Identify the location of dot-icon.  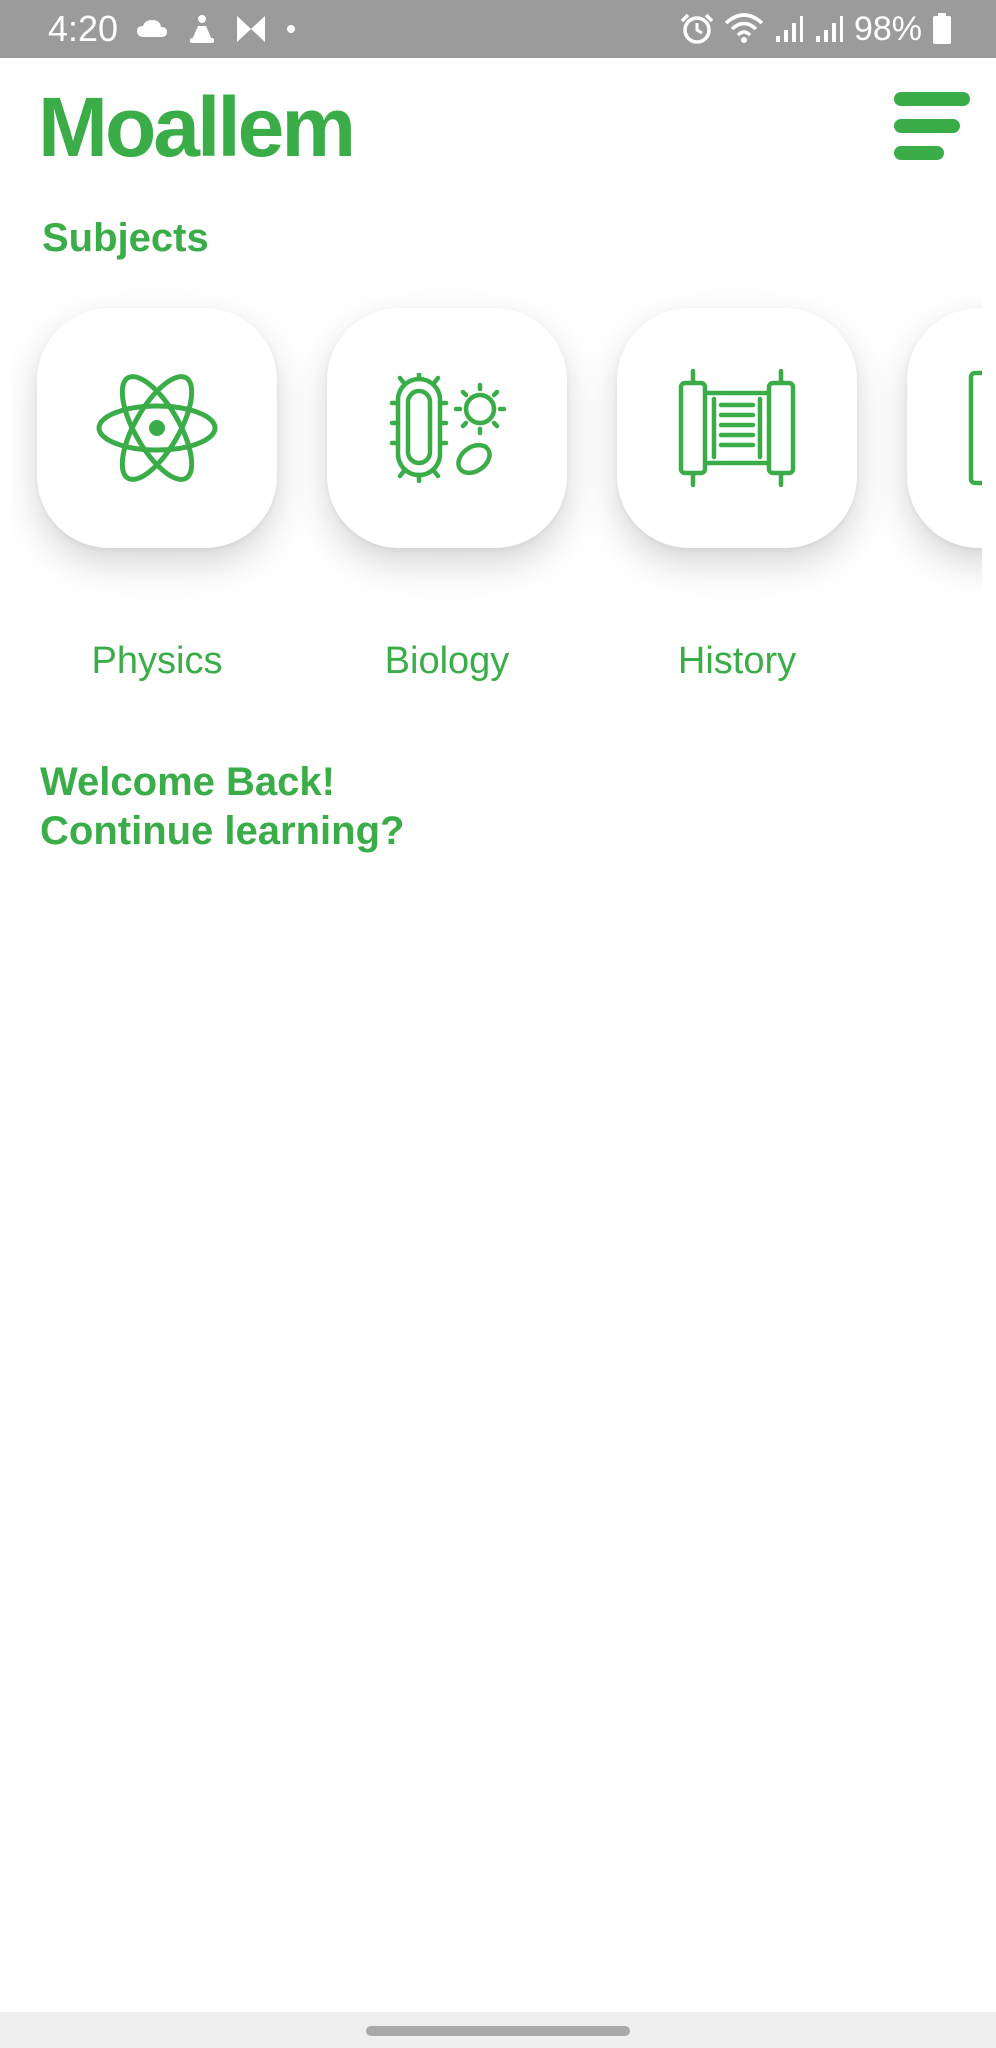
(291, 29).